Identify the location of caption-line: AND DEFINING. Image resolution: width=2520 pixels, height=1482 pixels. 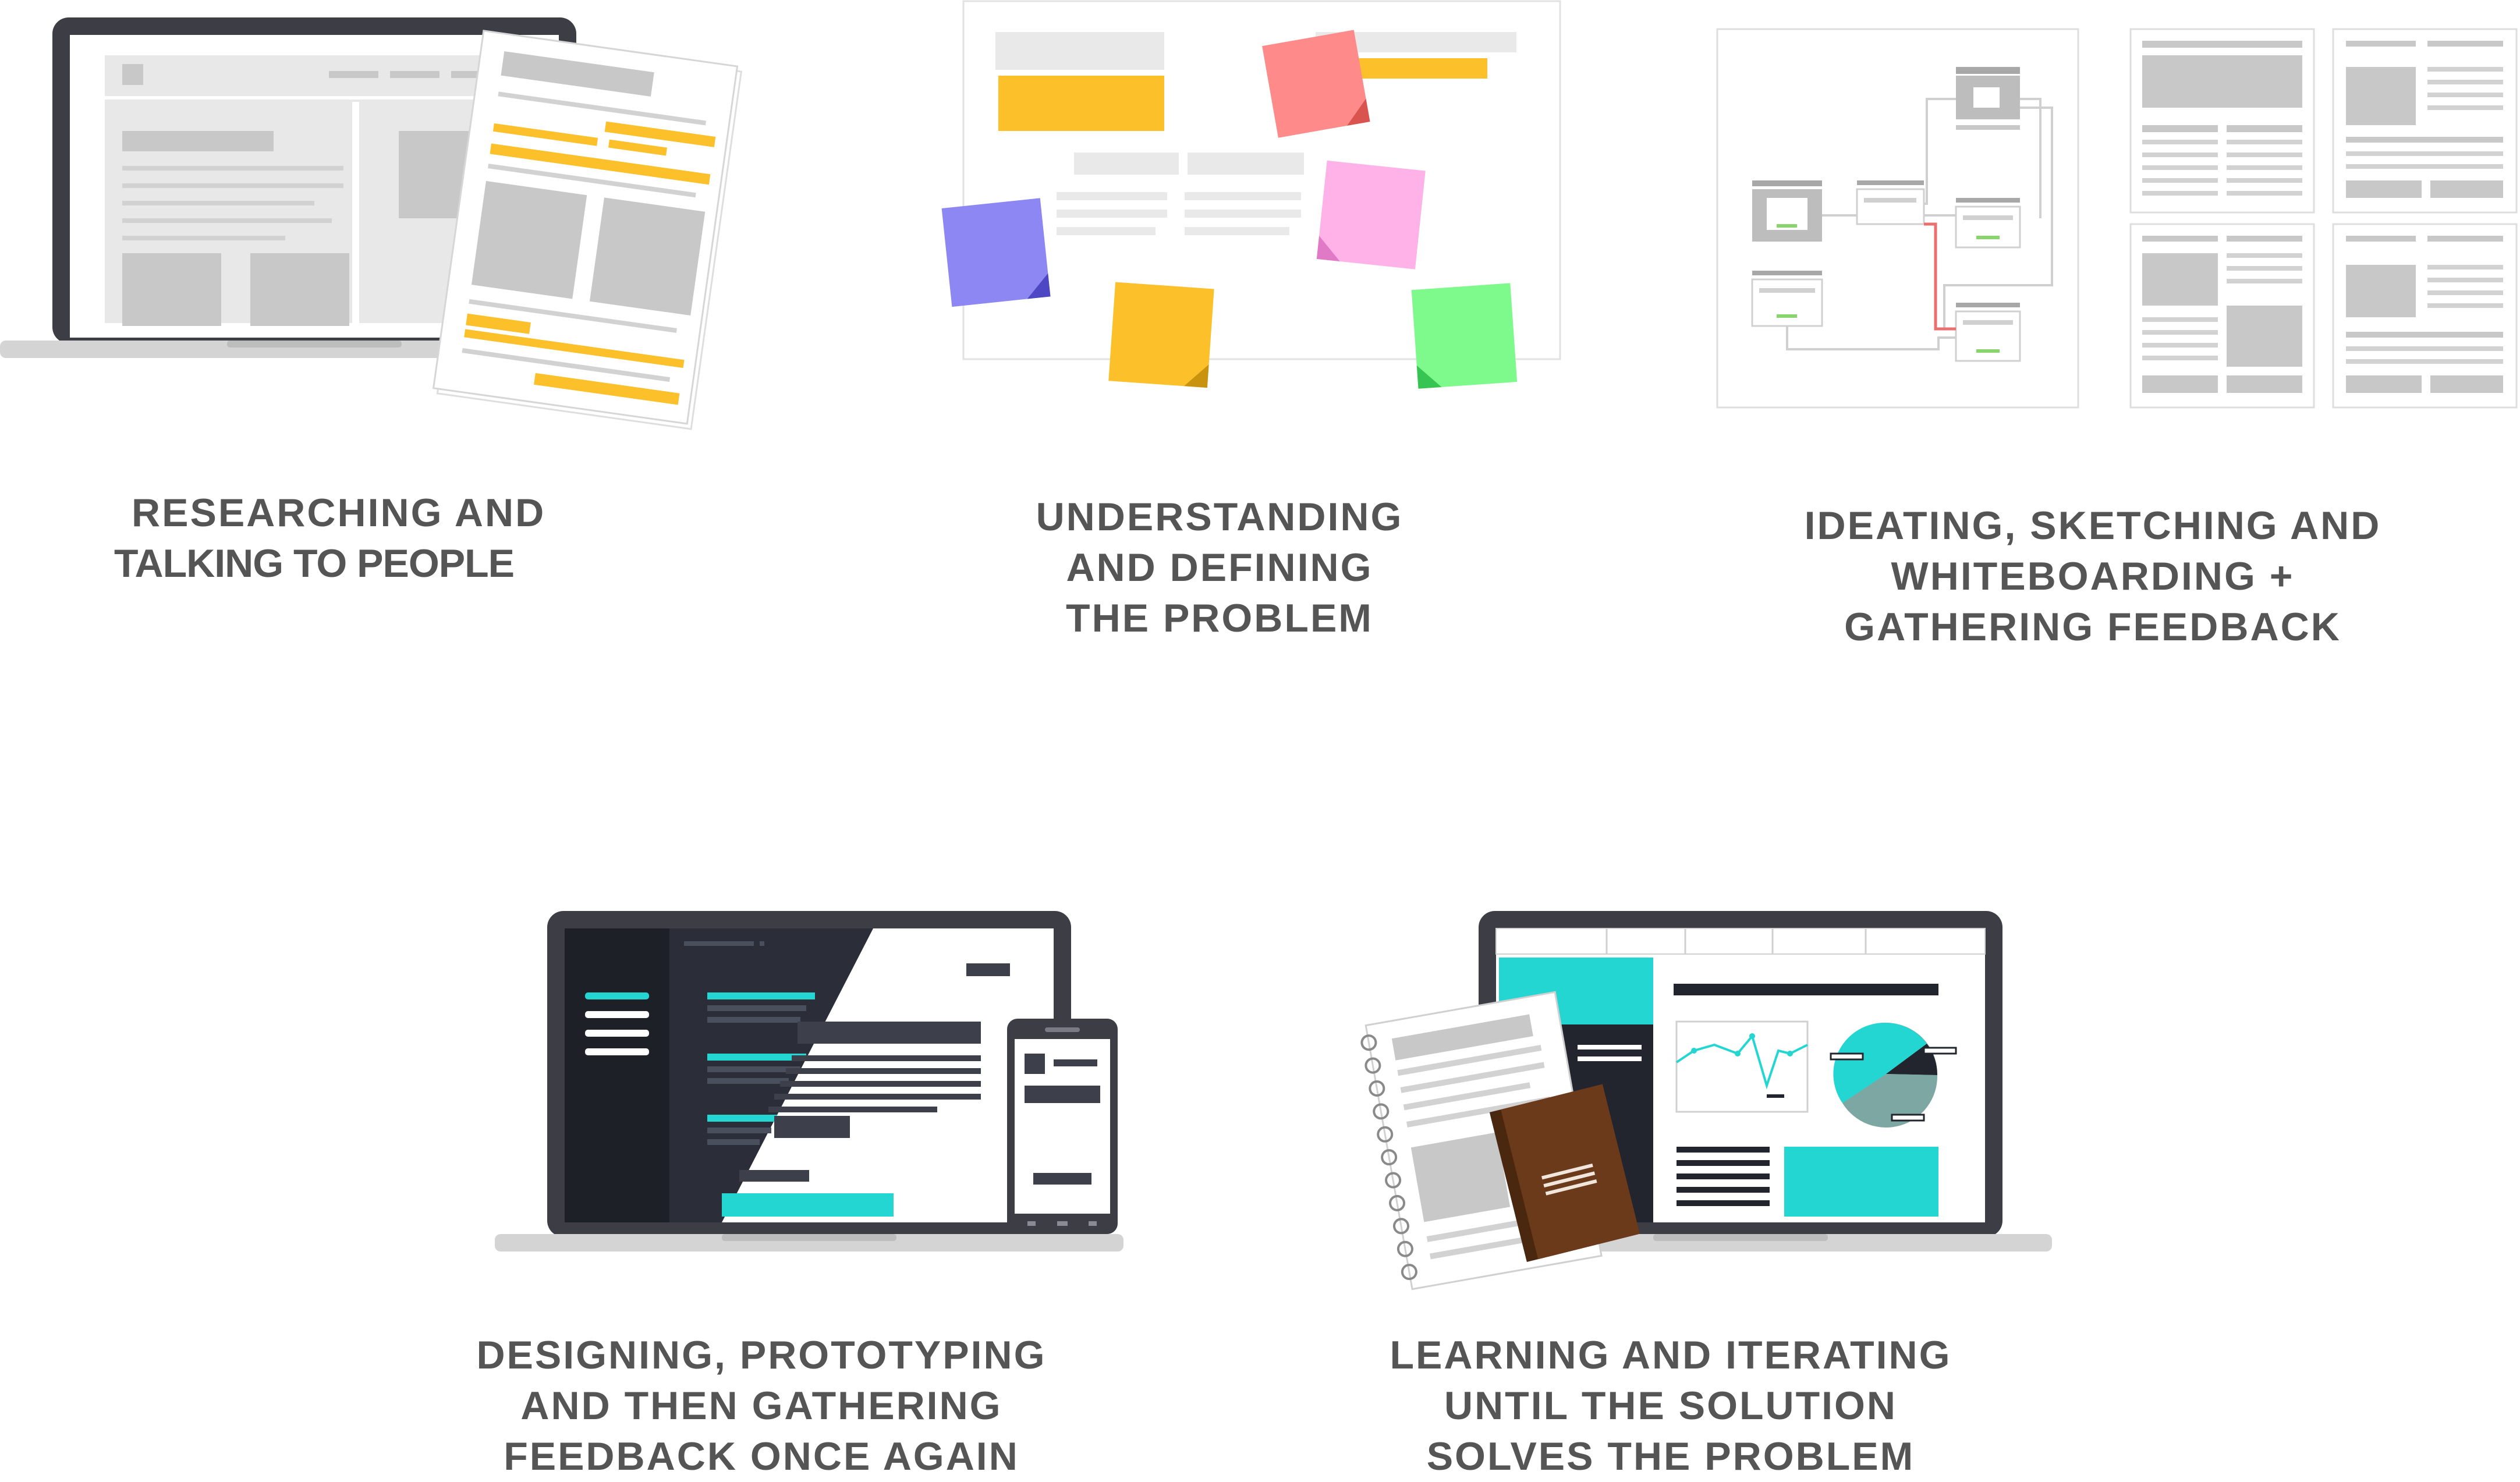
(1219, 567).